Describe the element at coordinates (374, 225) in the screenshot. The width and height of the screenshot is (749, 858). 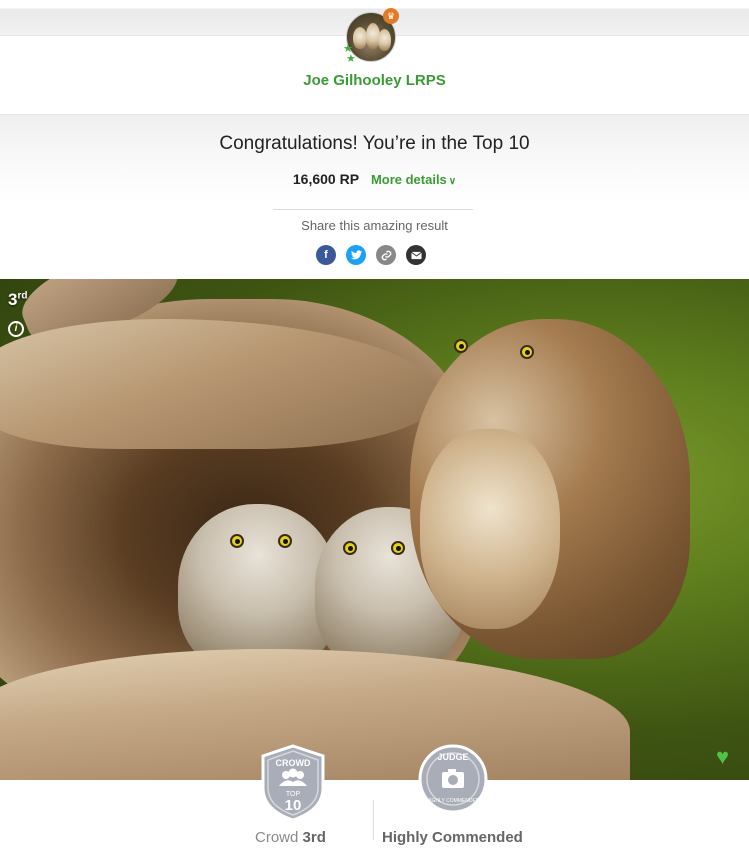
I see `share-label: Share this amazing result` at that location.